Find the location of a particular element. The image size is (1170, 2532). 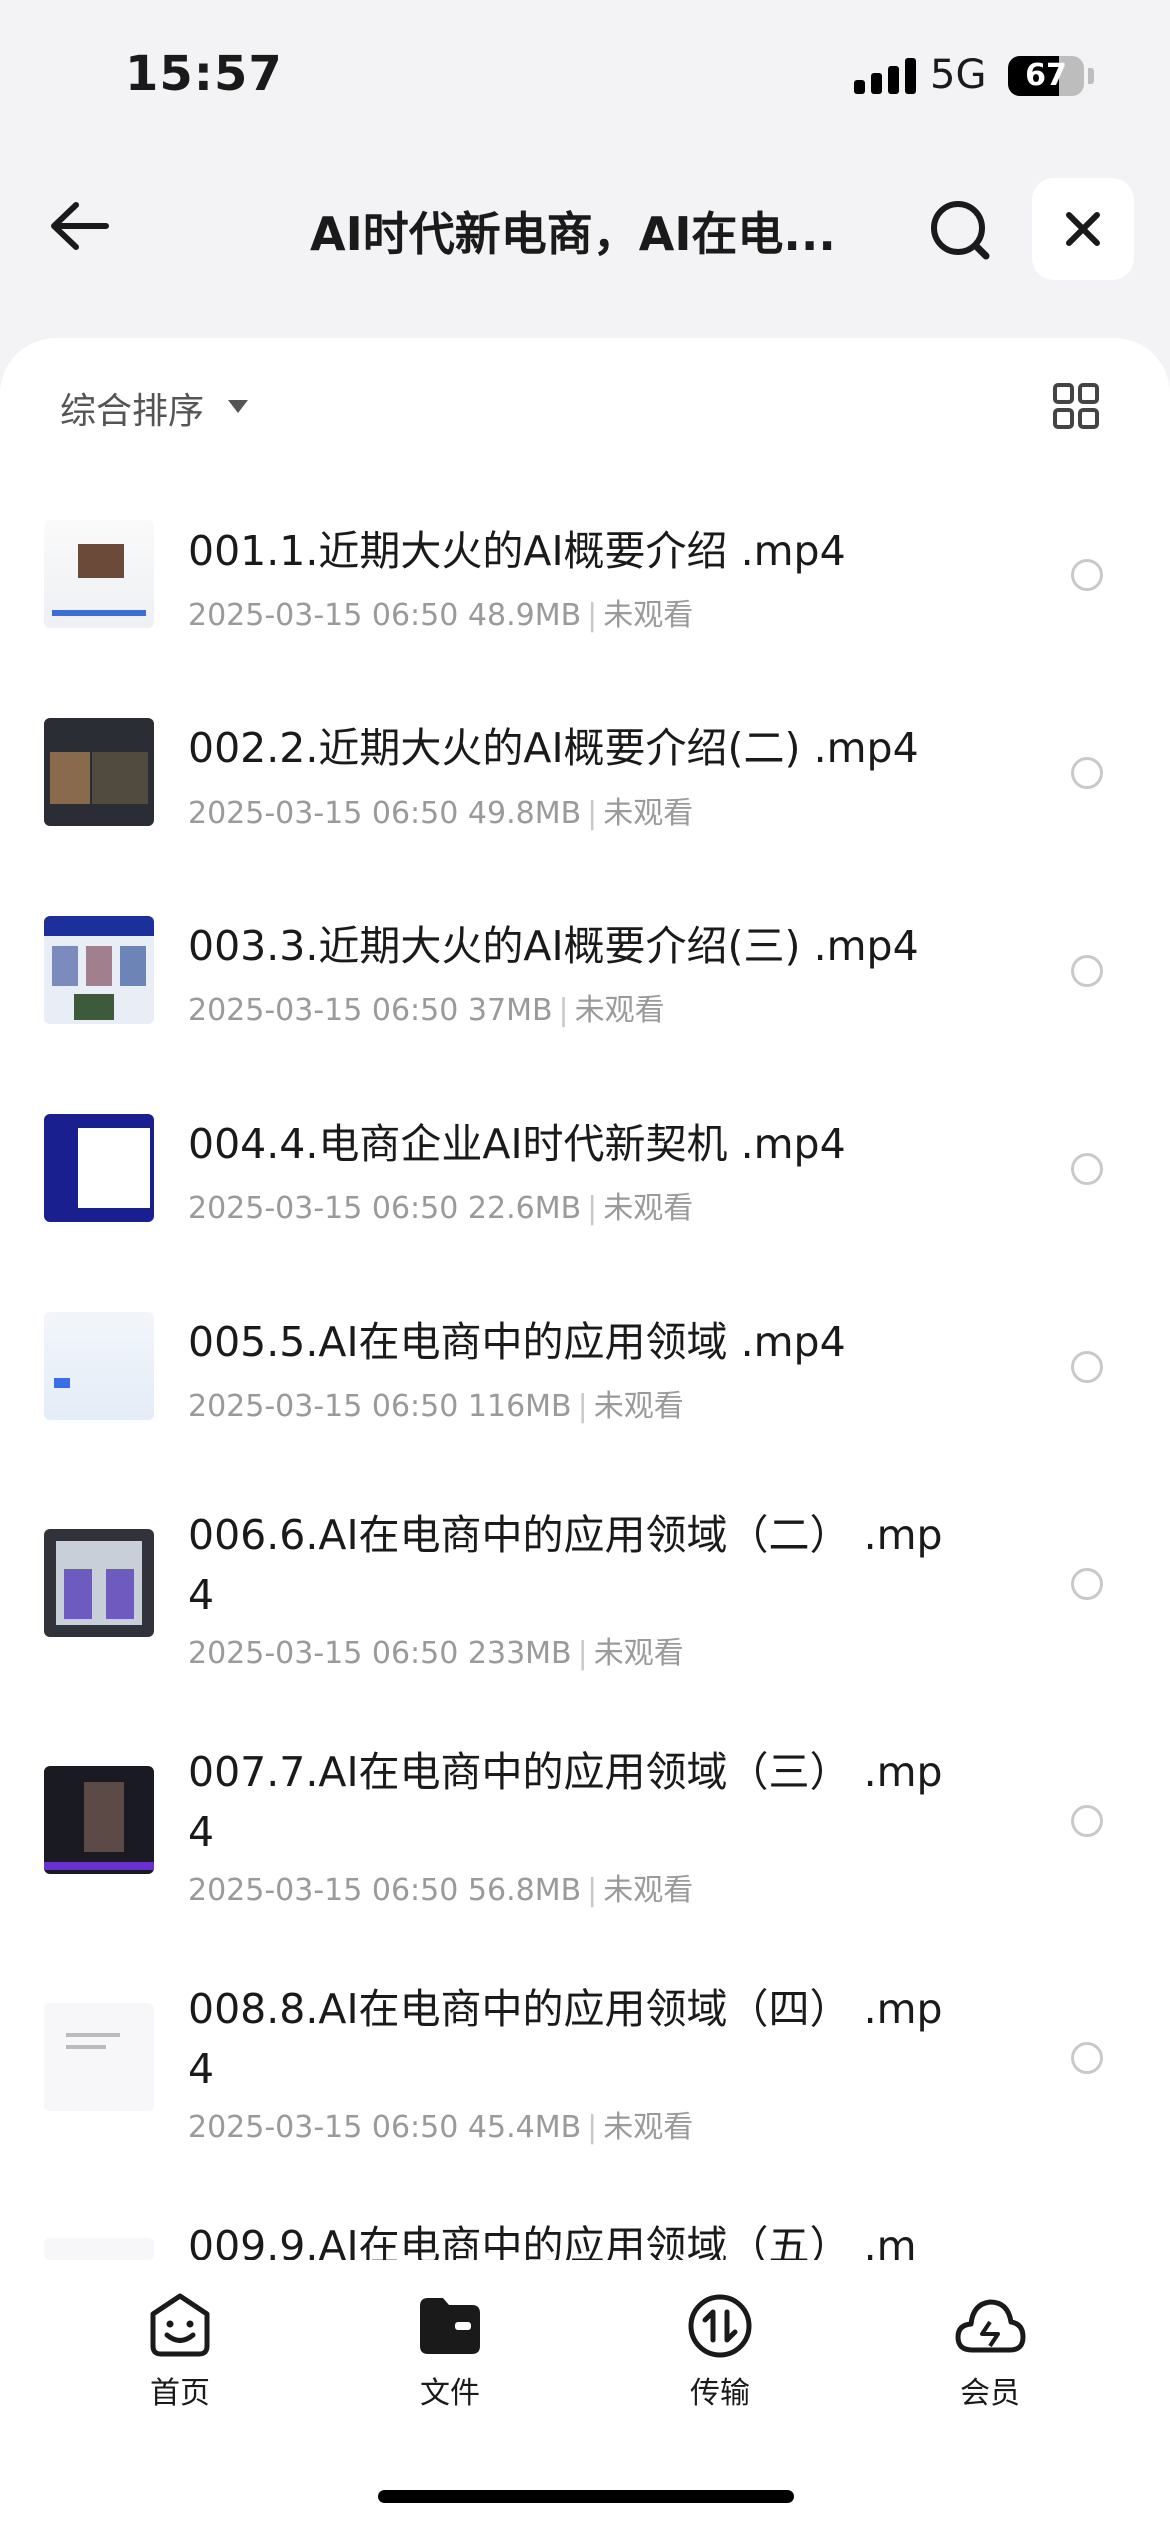

file-meta: 2025-03-15 06:50 22.6MB | 未观看 is located at coordinates (441, 1208).